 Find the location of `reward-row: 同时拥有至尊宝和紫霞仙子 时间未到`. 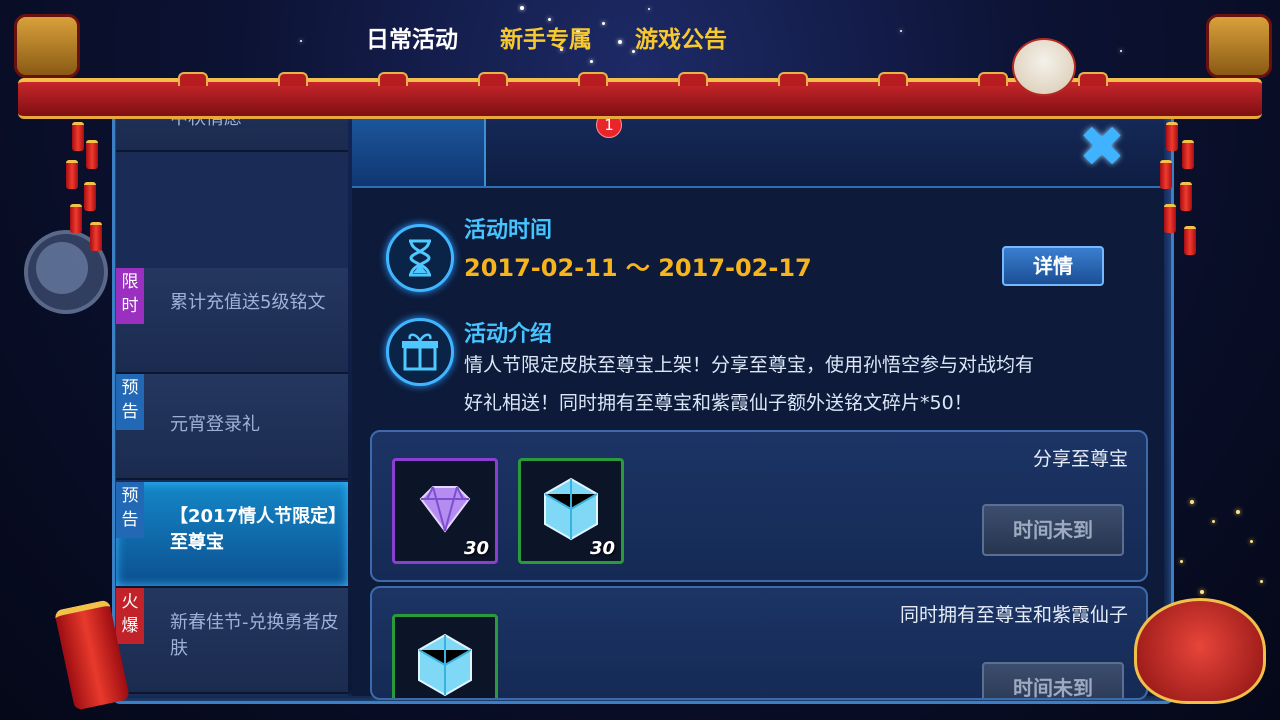

reward-row: 同时拥有至尊宝和紫霞仙子 时间未到 is located at coordinates (759, 643).